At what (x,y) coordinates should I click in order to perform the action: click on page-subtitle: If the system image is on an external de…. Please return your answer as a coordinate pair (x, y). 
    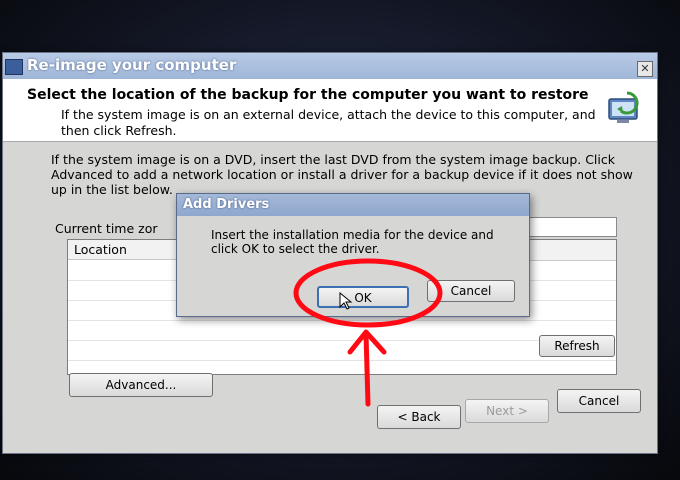
    Looking at the image, I should click on (328, 122).